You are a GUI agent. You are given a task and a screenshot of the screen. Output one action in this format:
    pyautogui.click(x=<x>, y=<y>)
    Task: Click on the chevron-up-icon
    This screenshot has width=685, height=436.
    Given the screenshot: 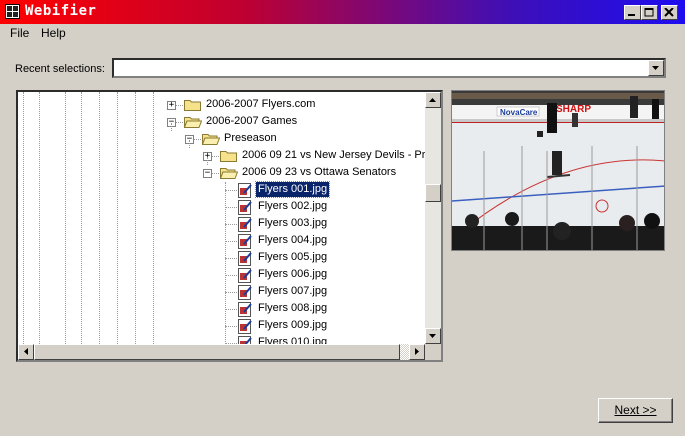 What is the action you would take?
    pyautogui.click(x=432, y=100)
    